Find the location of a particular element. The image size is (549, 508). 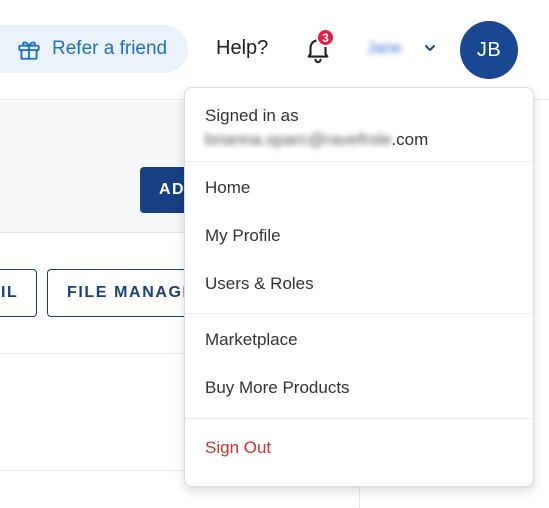

help-link: Help? is located at coordinates (242, 48).